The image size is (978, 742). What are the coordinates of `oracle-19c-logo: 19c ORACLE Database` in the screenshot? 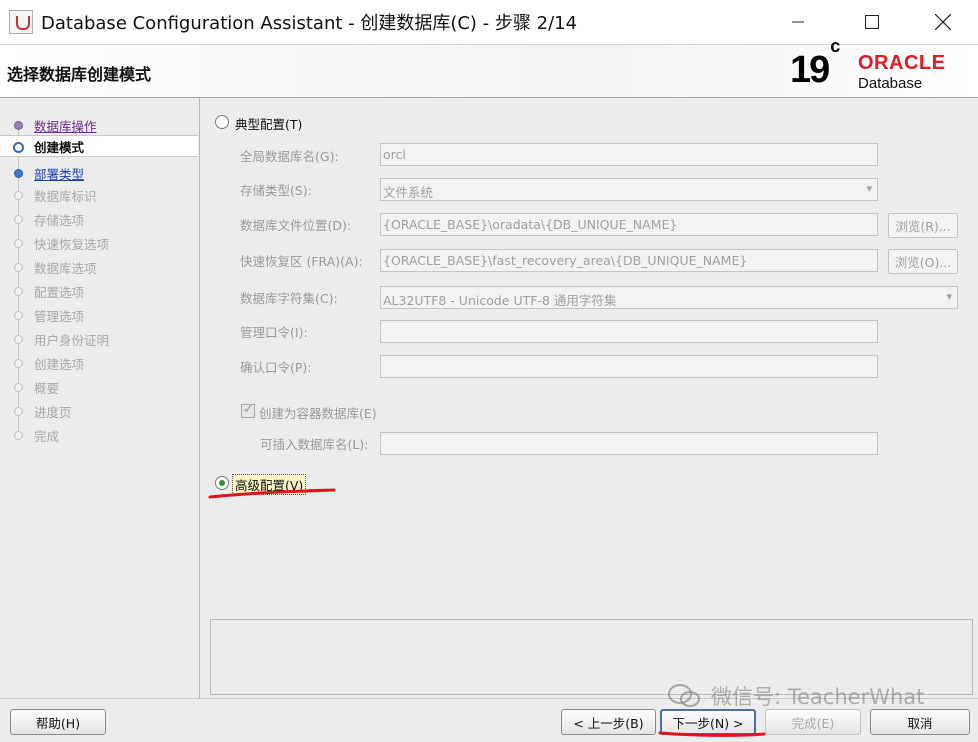 It's located at (880, 65).